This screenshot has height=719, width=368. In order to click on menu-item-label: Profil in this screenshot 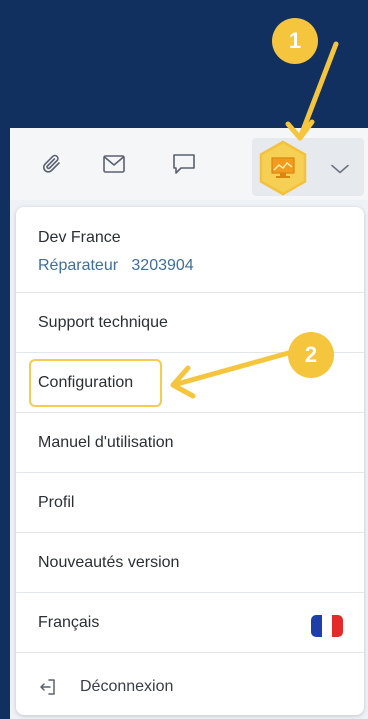, I will do `click(56, 502)`.